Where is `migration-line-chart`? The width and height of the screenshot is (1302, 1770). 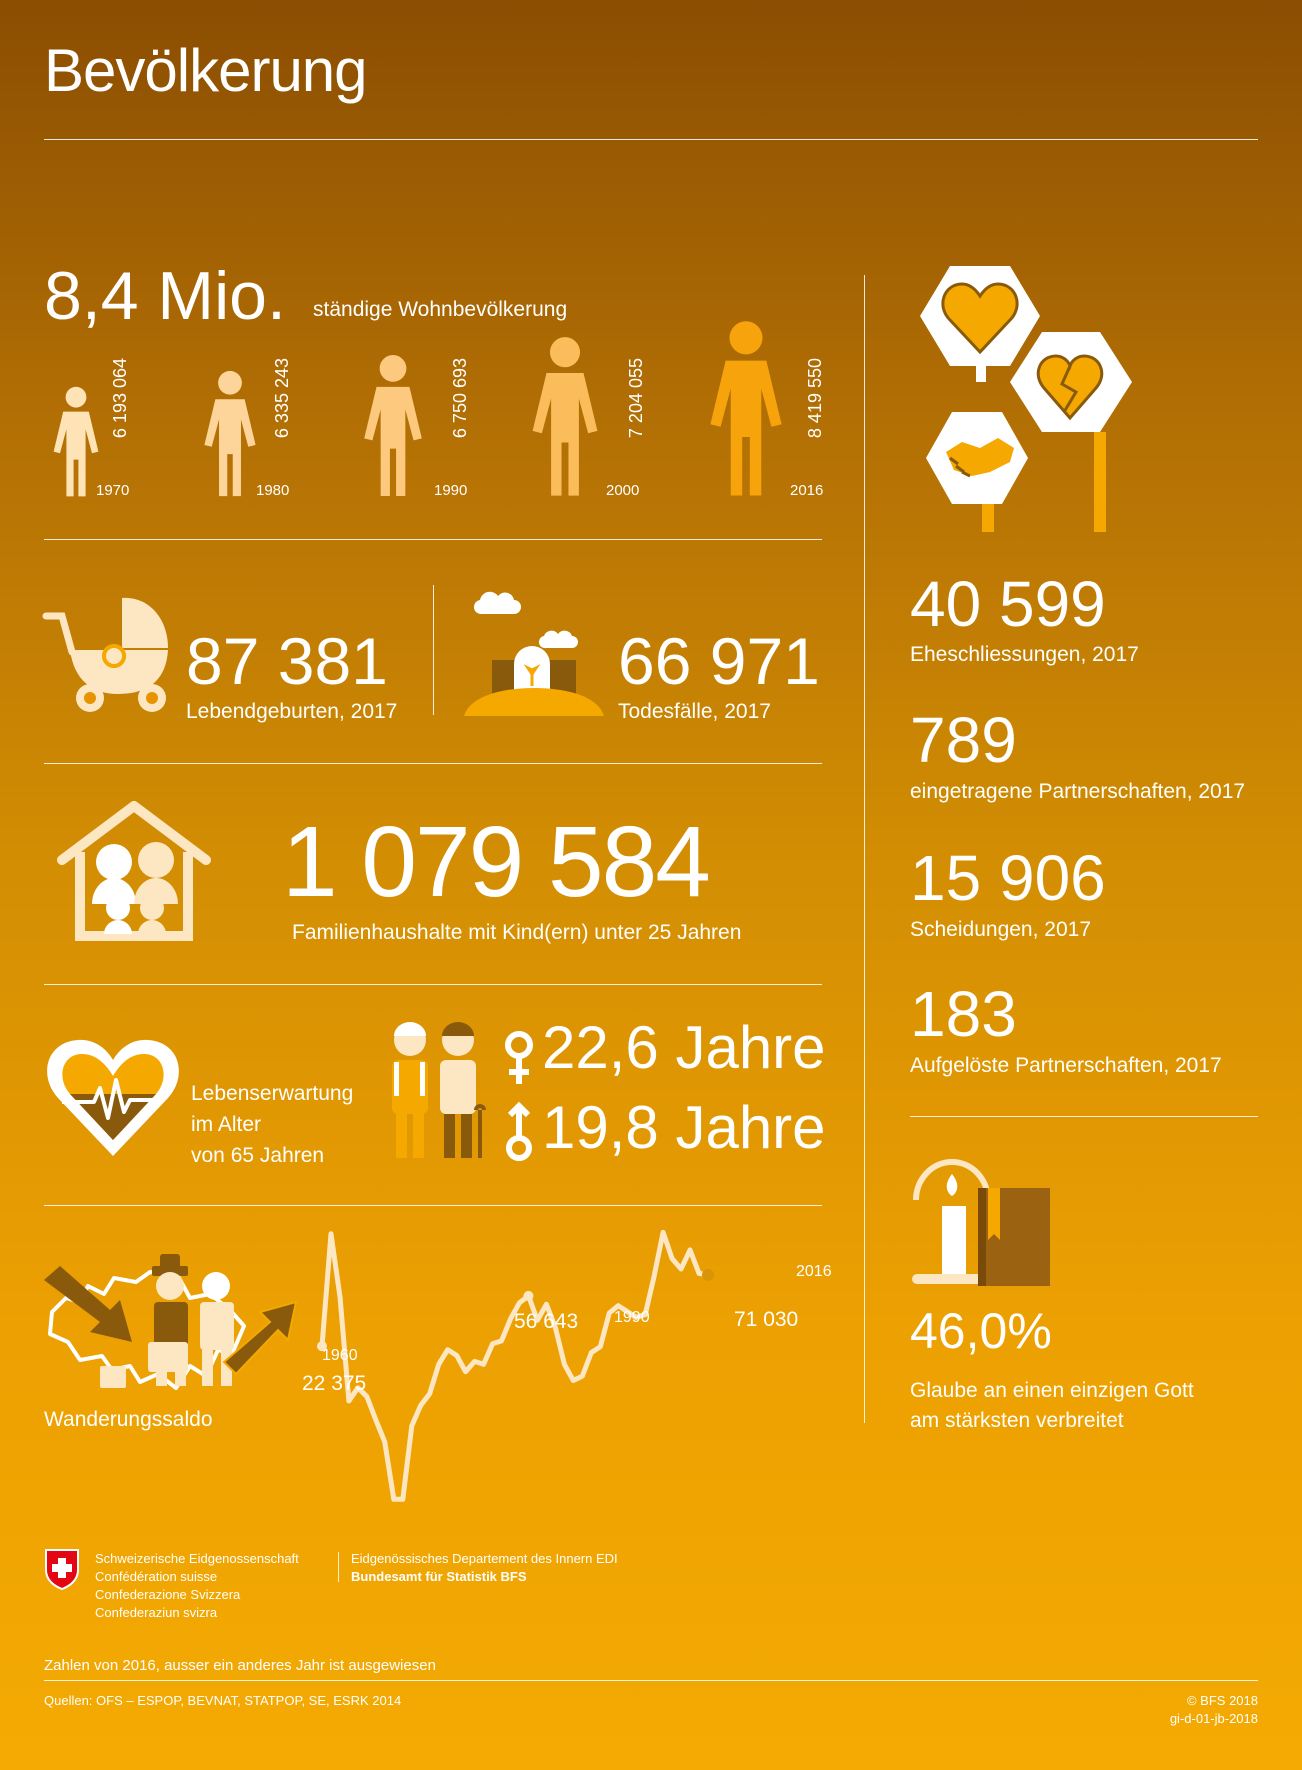
migration-line-chart is located at coordinates (515, 1365).